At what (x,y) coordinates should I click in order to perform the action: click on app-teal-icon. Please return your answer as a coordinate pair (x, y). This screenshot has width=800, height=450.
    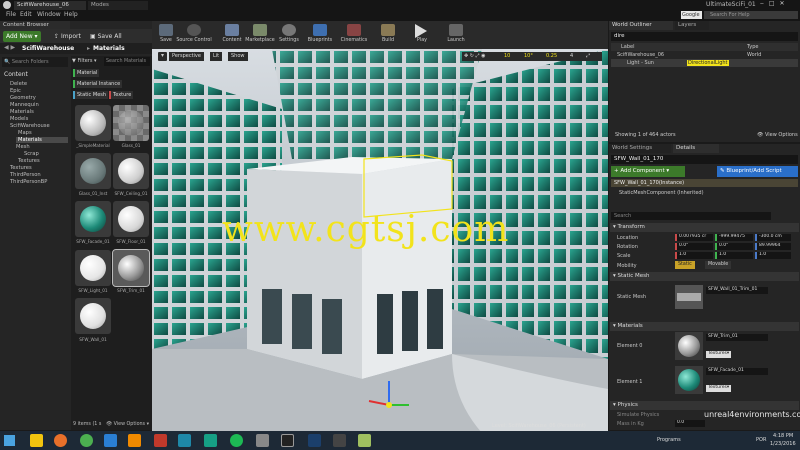
    Looking at the image, I should click on (184, 440).